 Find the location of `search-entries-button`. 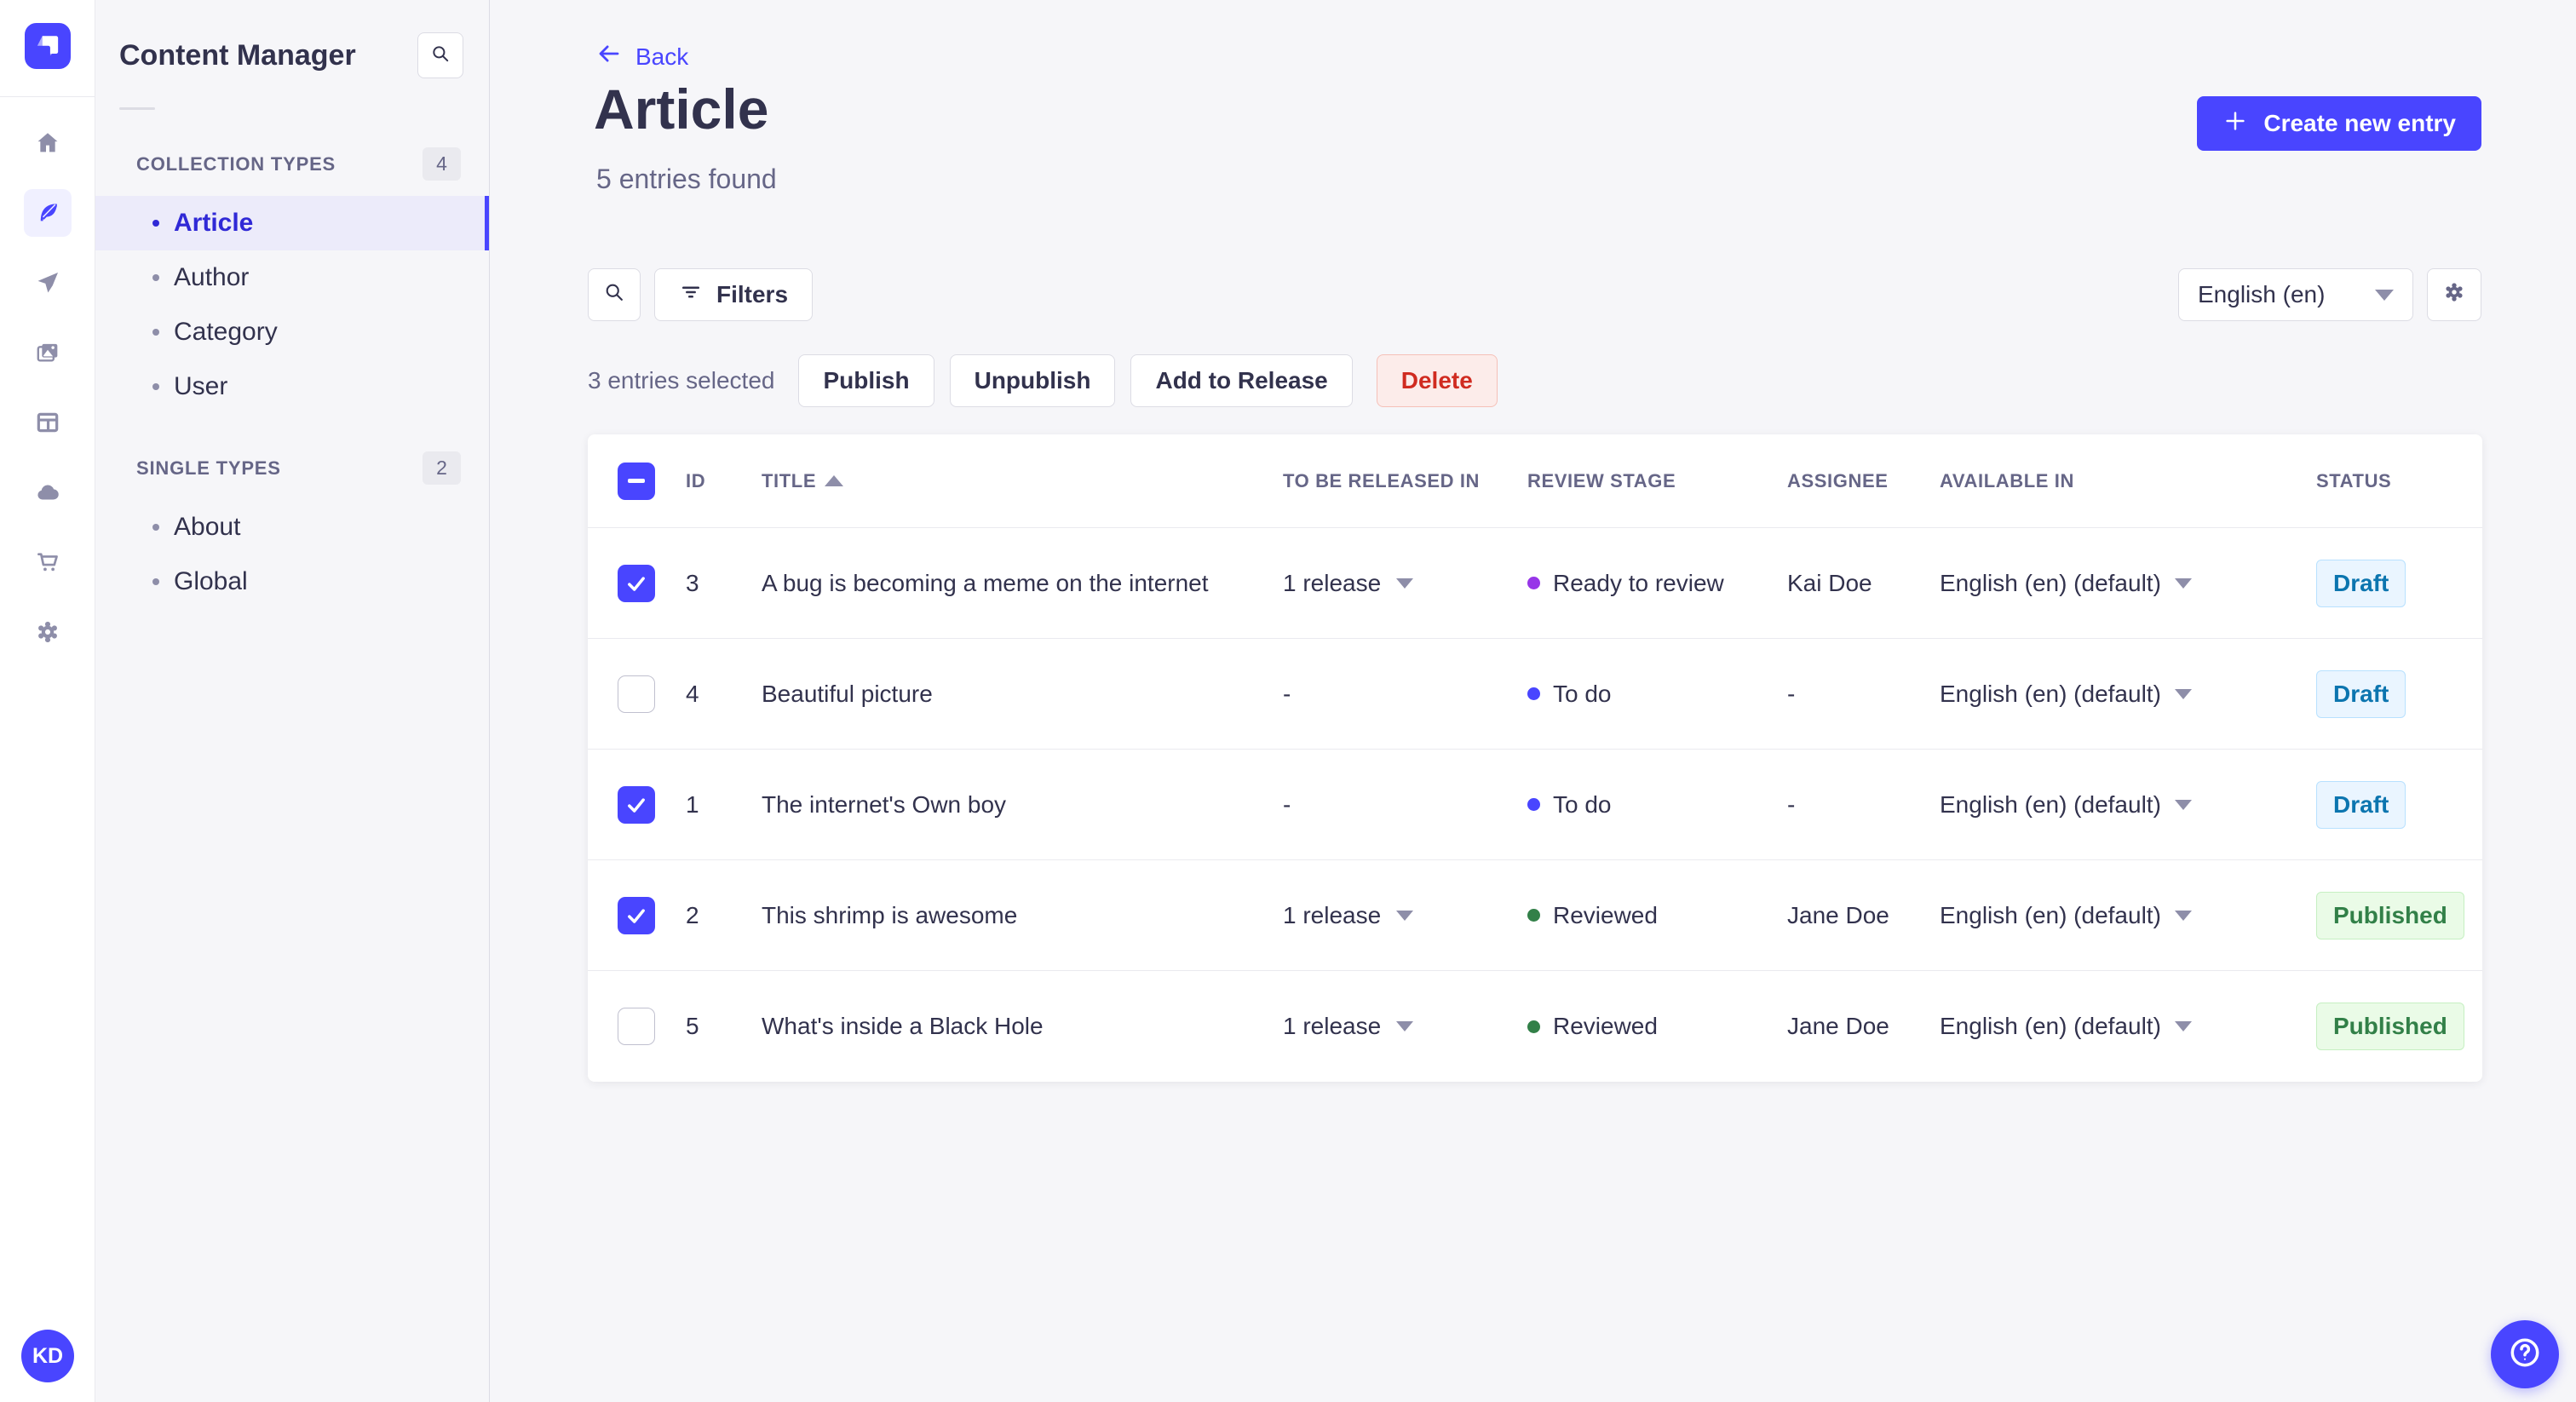

search-entries-button is located at coordinates (615, 294).